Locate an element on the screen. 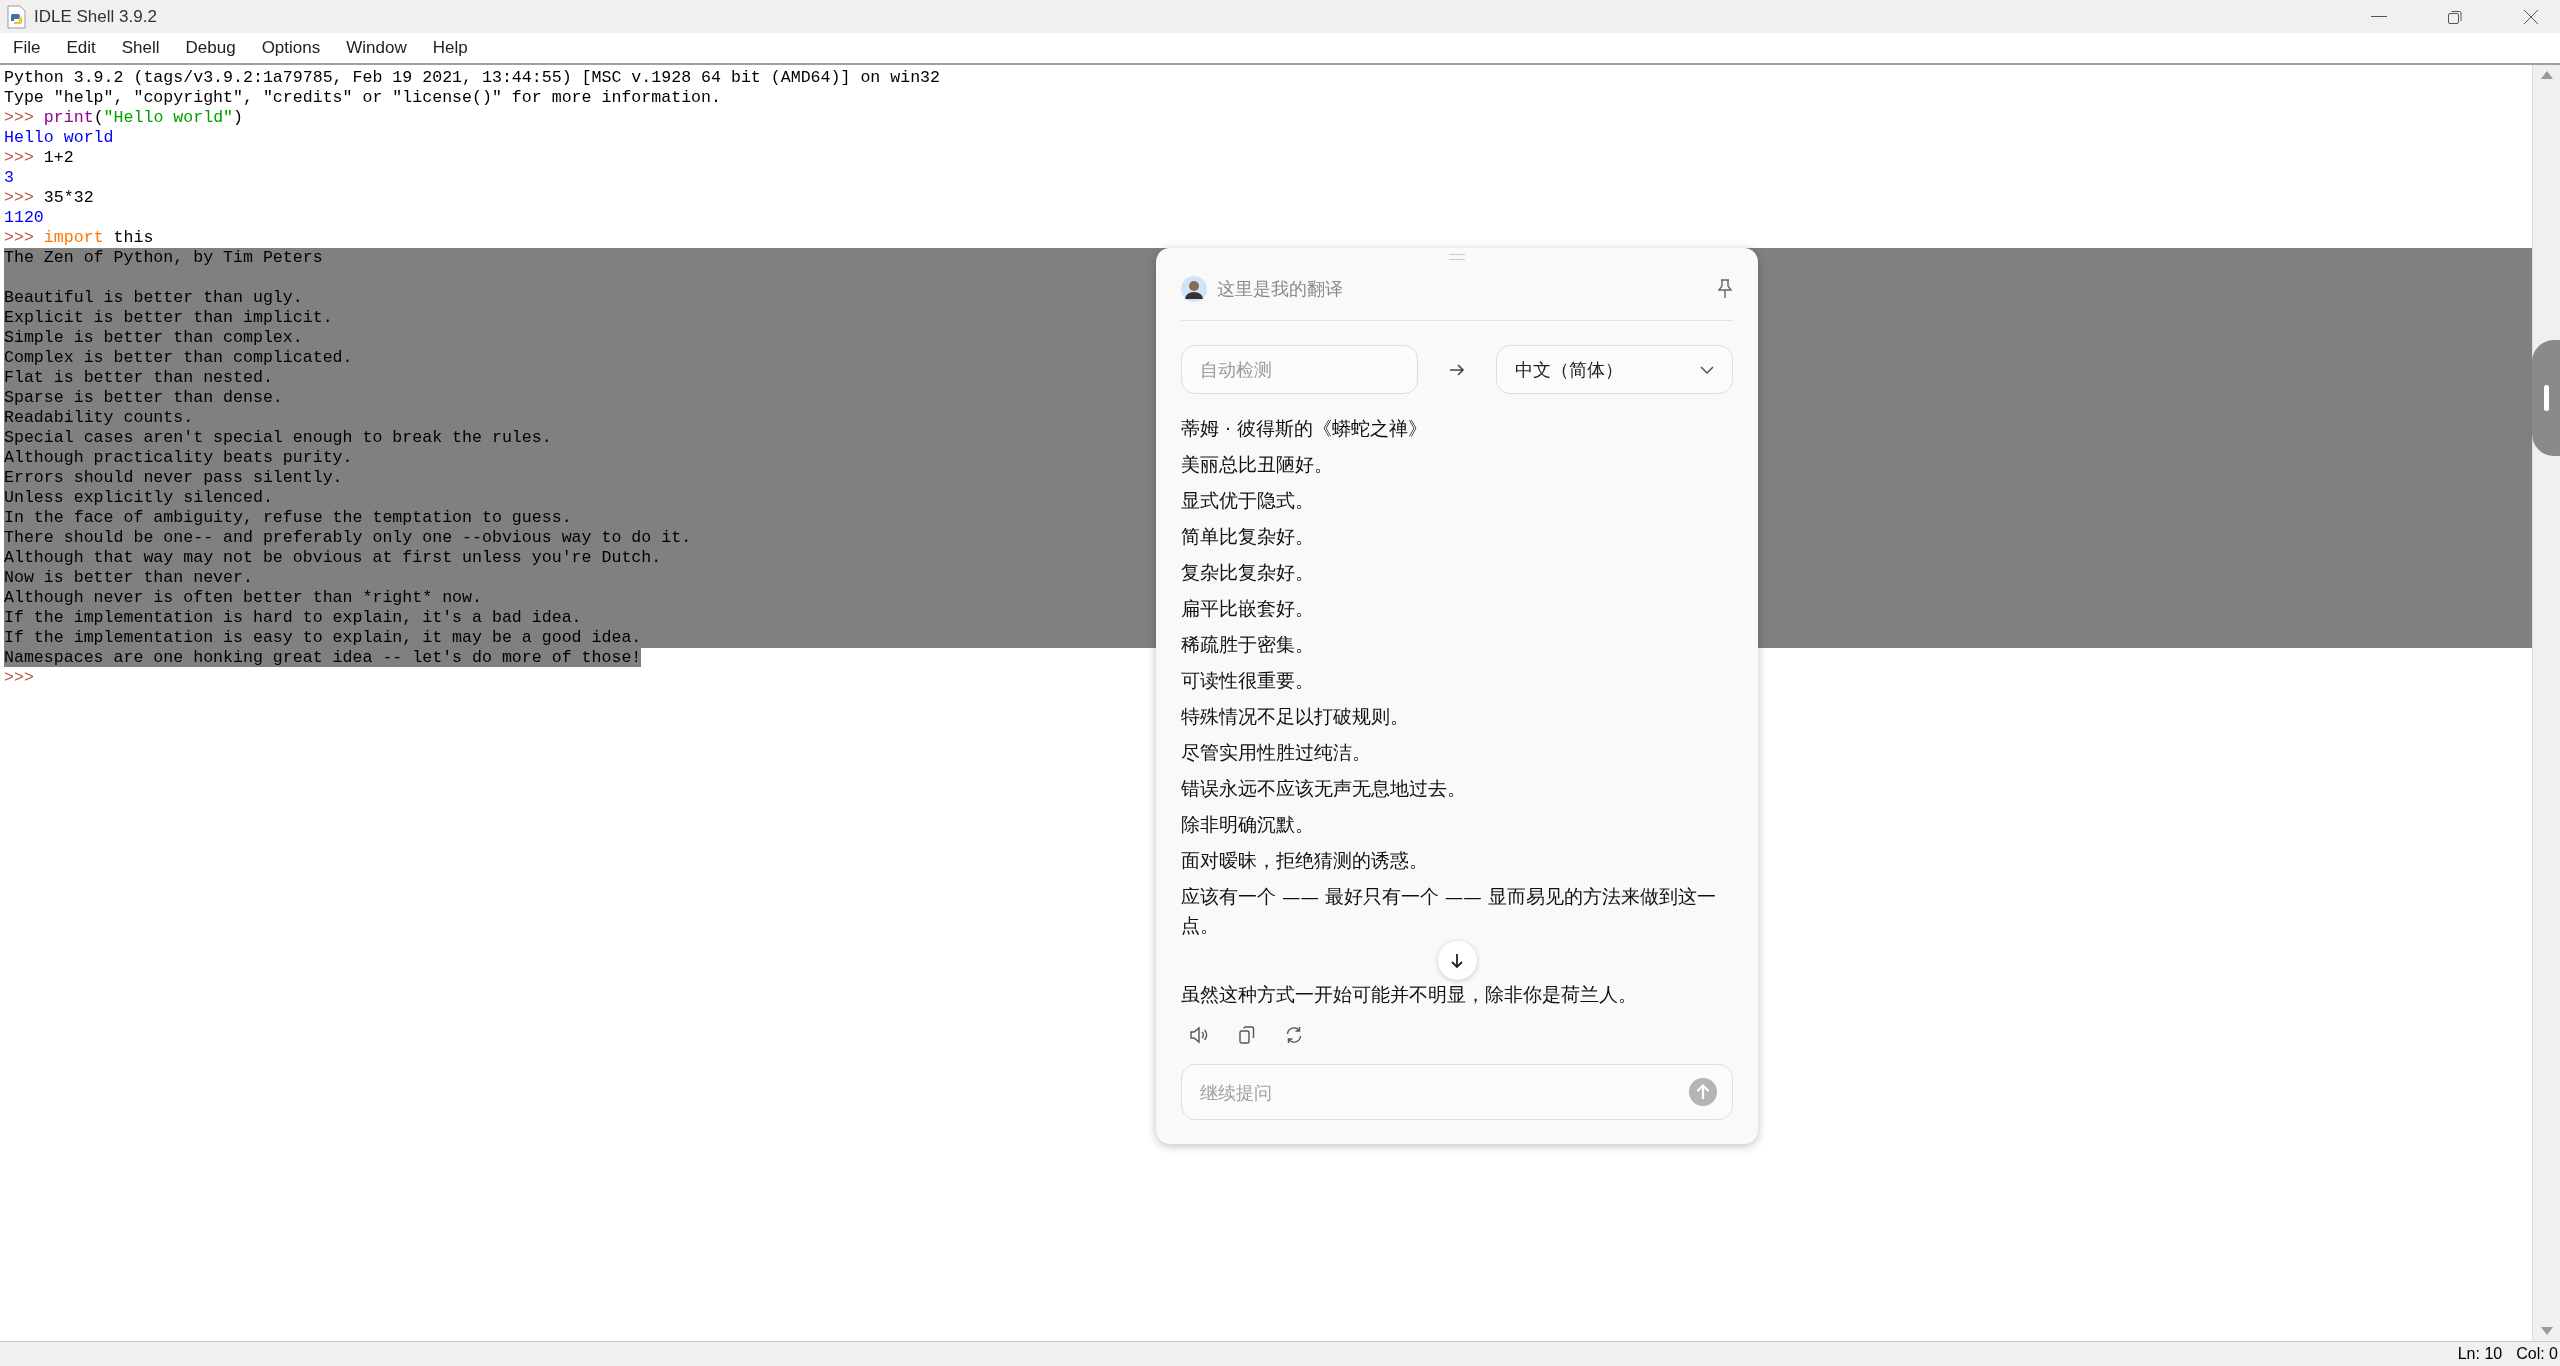 The width and height of the screenshot is (2560, 1366). code-line: Although practicality beats purity. is located at coordinates (178, 457).